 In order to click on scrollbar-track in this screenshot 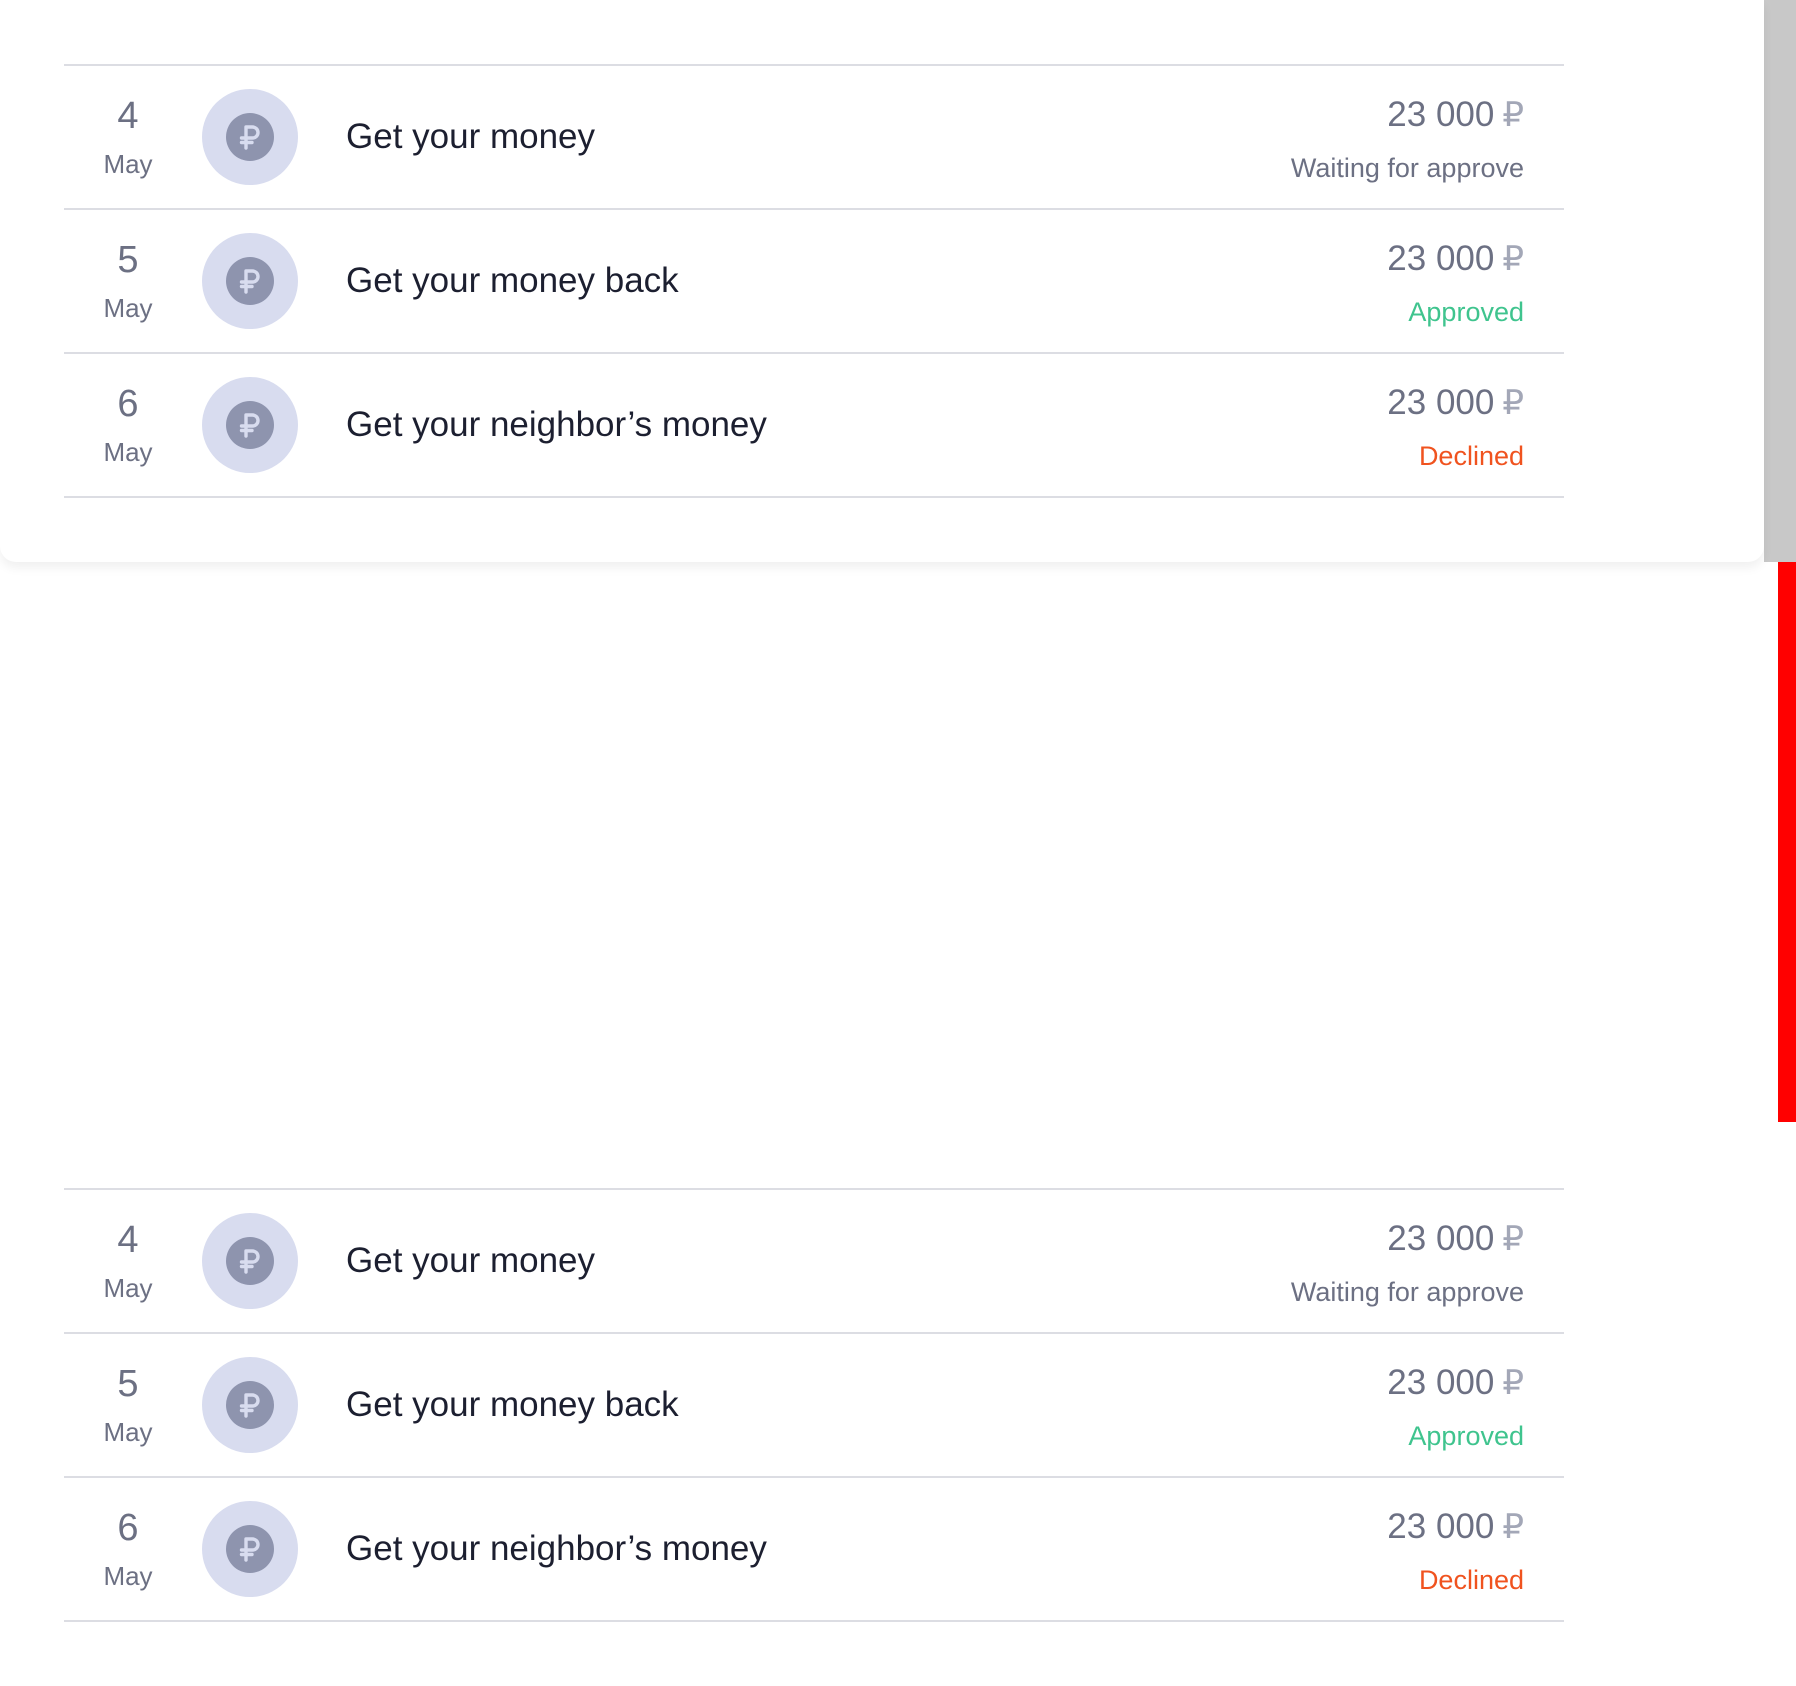, I will do `click(1780, 281)`.